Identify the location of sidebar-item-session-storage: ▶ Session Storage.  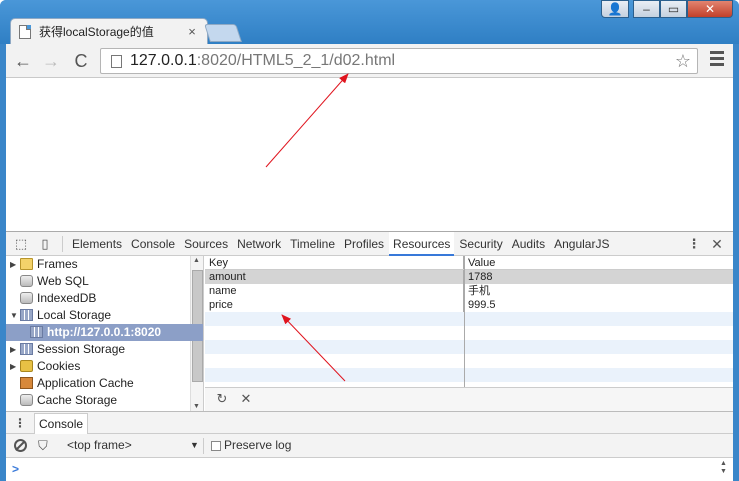
(104, 349).